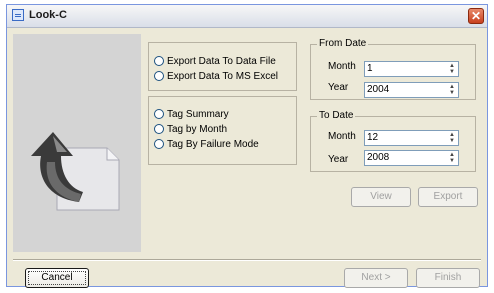 The width and height of the screenshot is (494, 293). Describe the element at coordinates (411, 90) in the screenshot. I see `from-year-spinner: 2004 ▲ ▼` at that location.